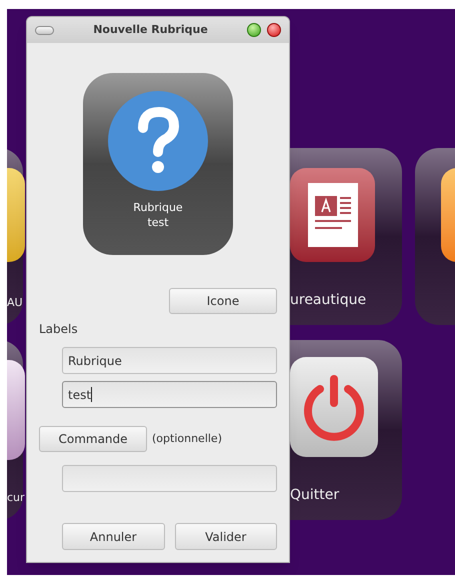 This screenshot has height=580, width=455. What do you see at coordinates (113, 536) in the screenshot?
I see `dialog-button: Annuler` at bounding box center [113, 536].